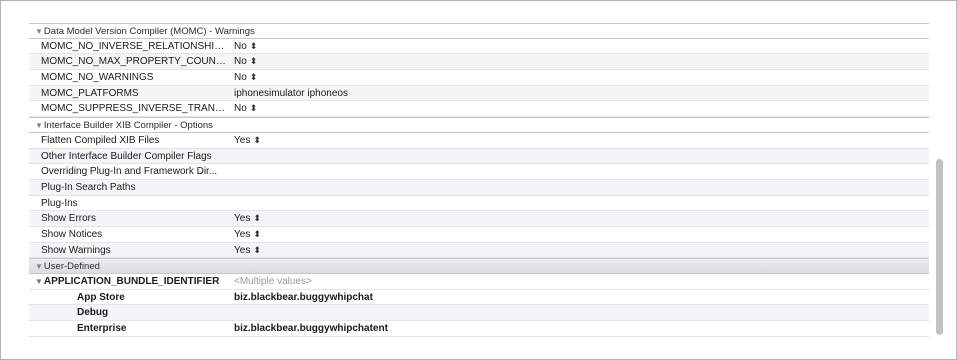  I want to click on setting-name: MOMC_PLATFORMS, so click(90, 93).